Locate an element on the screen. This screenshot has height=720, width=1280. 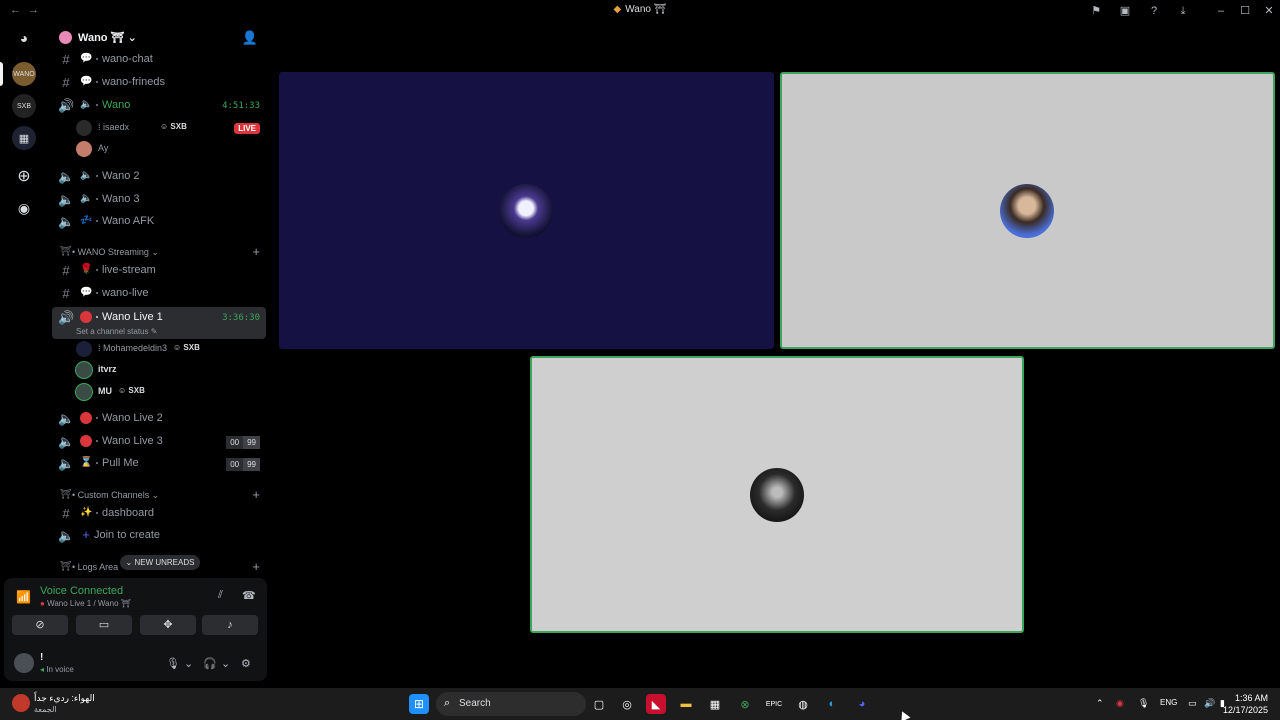
server-sxb-icon: SXB is located at coordinates (24, 106).